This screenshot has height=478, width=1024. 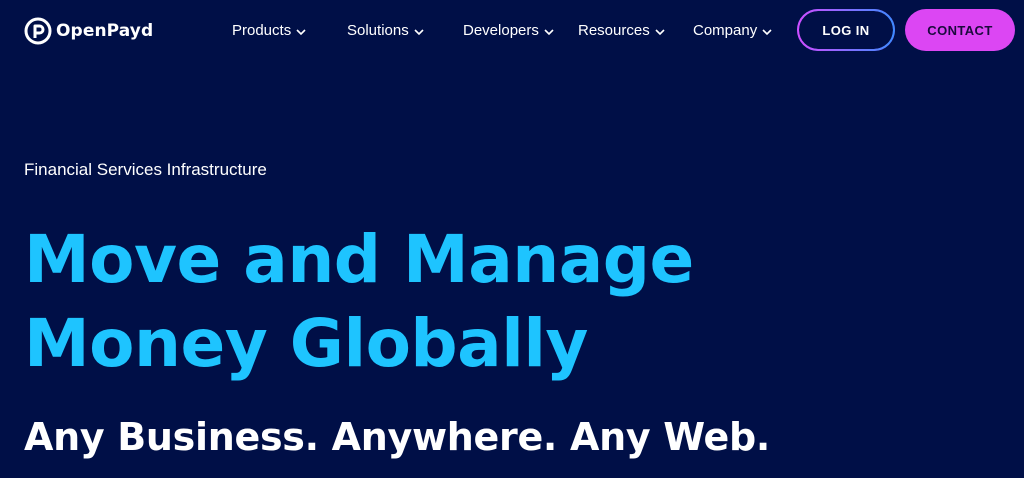 What do you see at coordinates (846, 30) in the screenshot?
I see `login-button: LOG IN` at bounding box center [846, 30].